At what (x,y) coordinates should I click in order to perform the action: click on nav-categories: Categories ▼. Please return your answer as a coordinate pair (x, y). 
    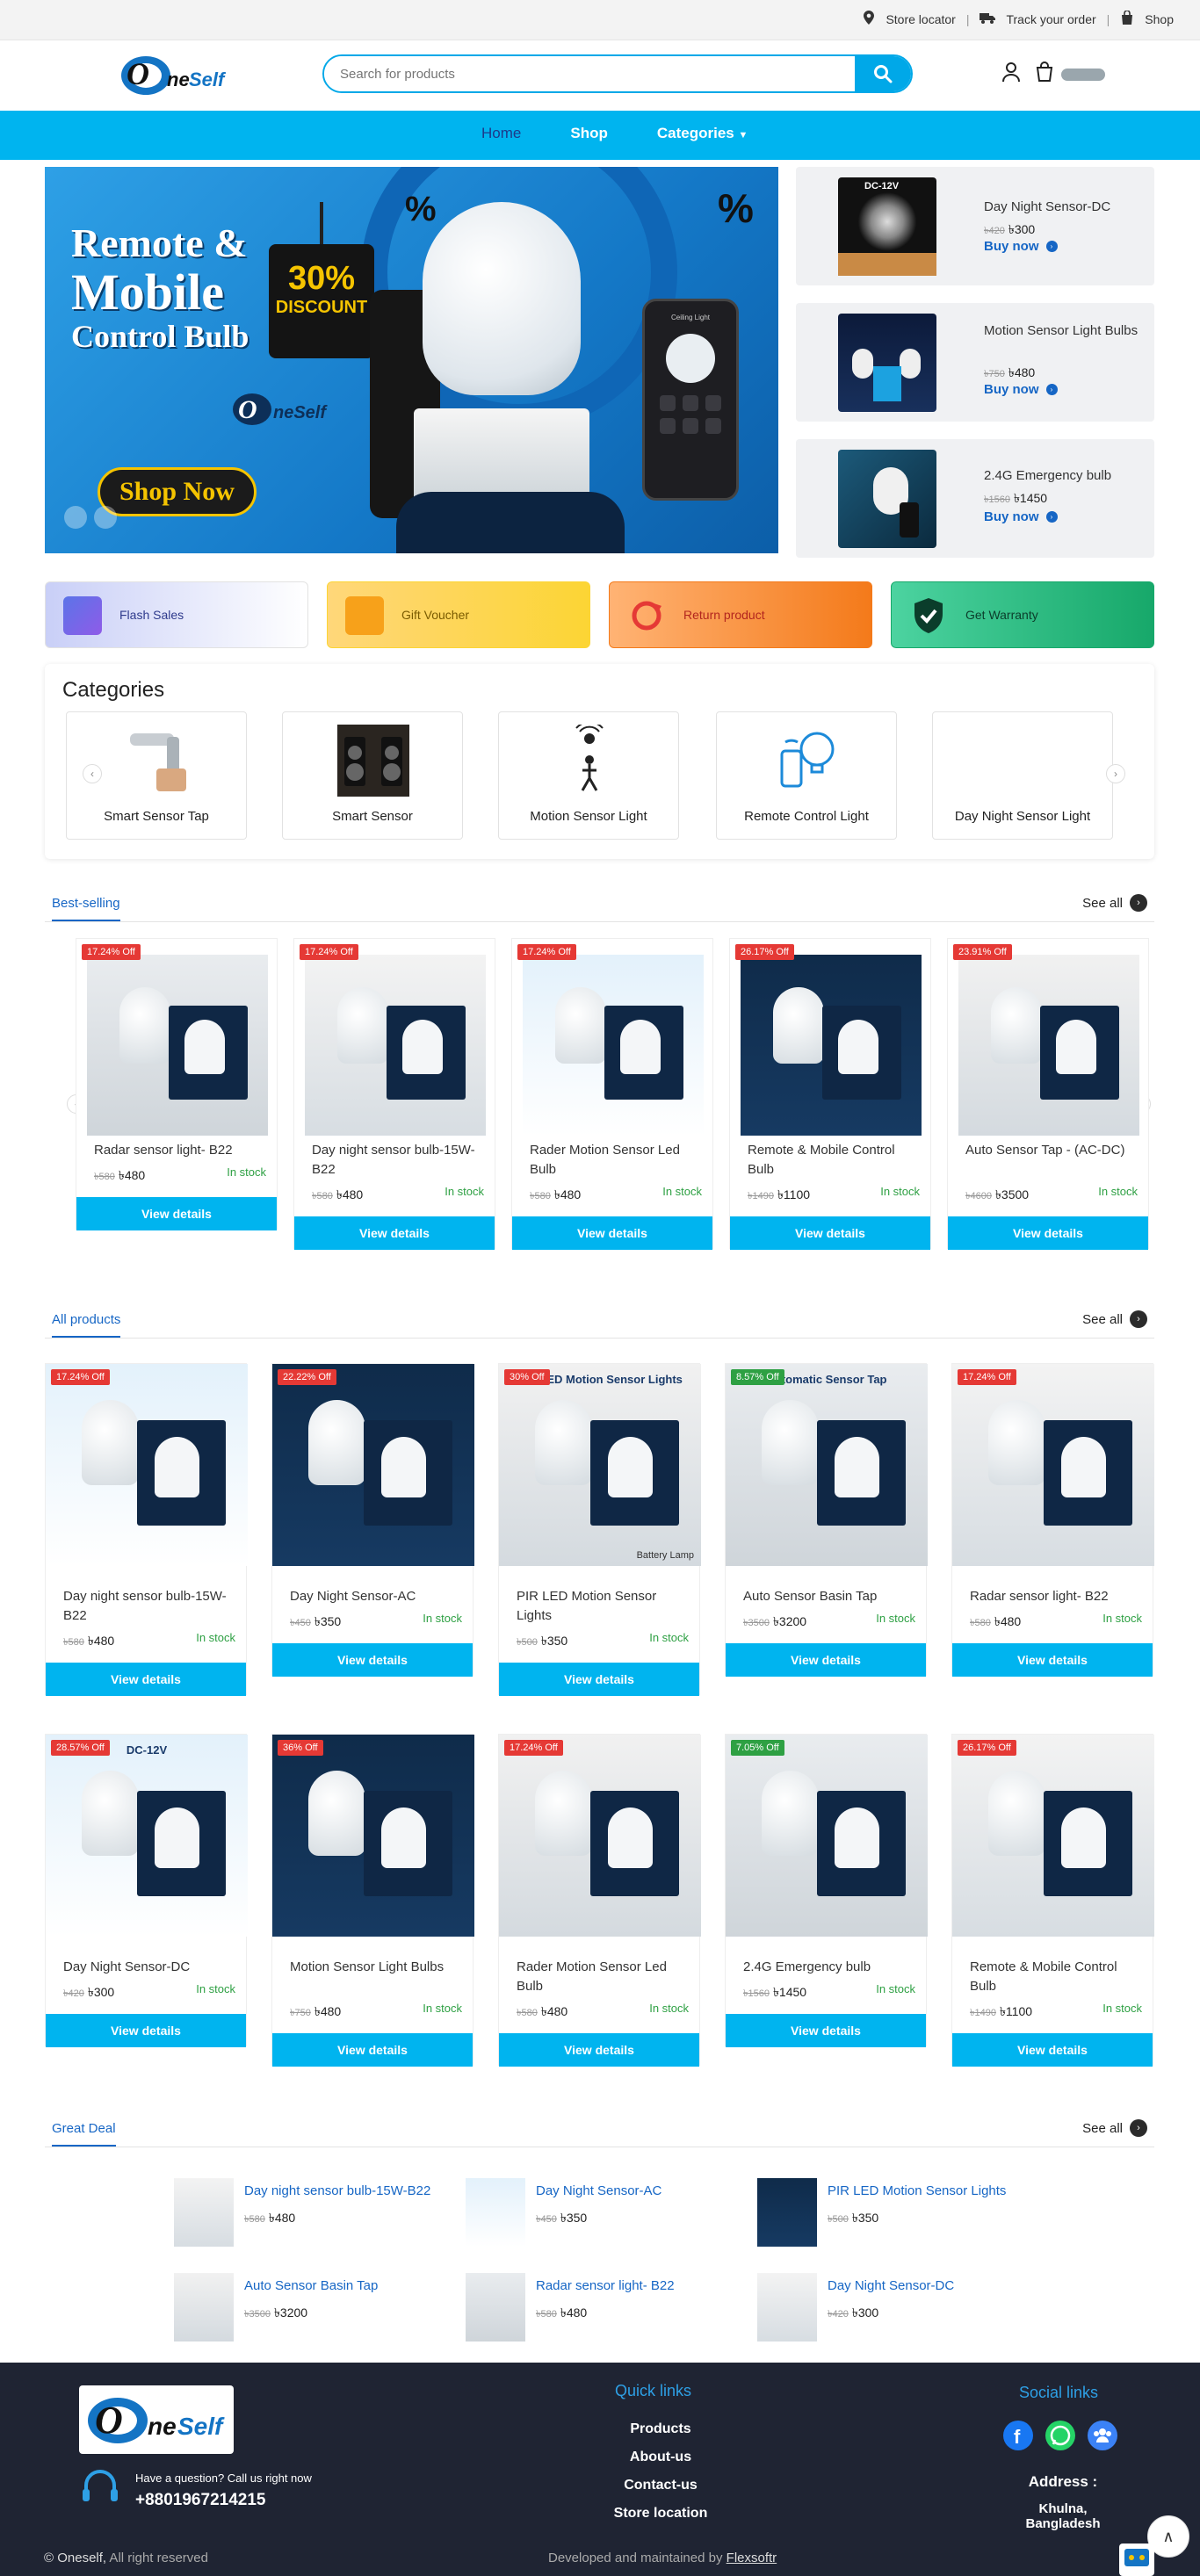
    Looking at the image, I should click on (702, 133).